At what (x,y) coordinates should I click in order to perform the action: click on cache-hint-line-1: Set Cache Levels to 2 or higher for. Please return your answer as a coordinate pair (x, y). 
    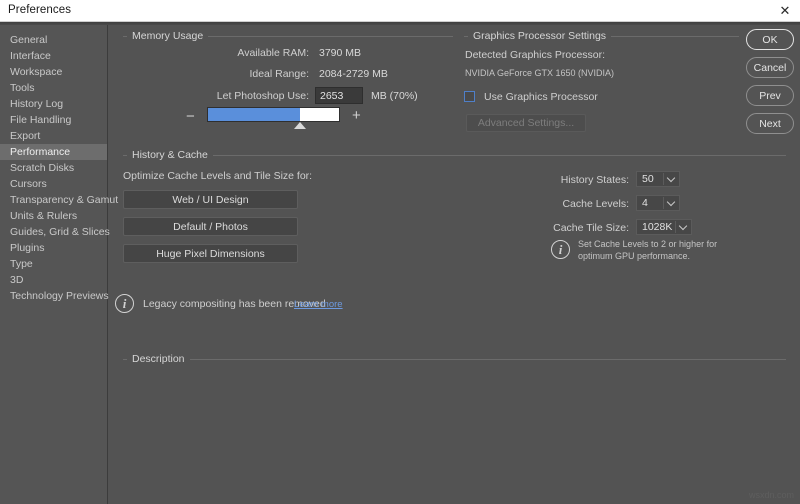
    Looking at the image, I should click on (648, 244).